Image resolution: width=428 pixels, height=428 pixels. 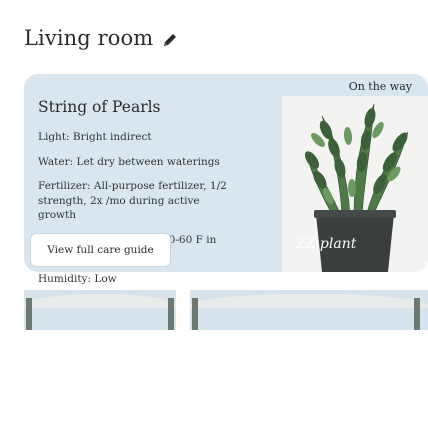 I want to click on care-item-humidity: Humidity: Low, so click(x=77, y=278).